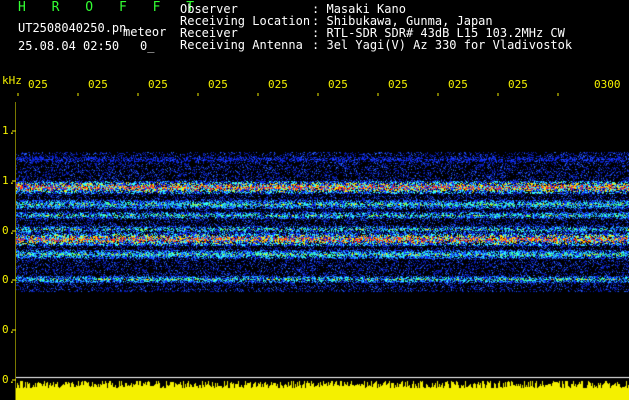 The height and width of the screenshot is (400, 629). What do you see at coordinates (449, 45) in the screenshot?
I see `info-value: 3el Yagi(V) Az 330 for Vladivostok` at bounding box center [449, 45].